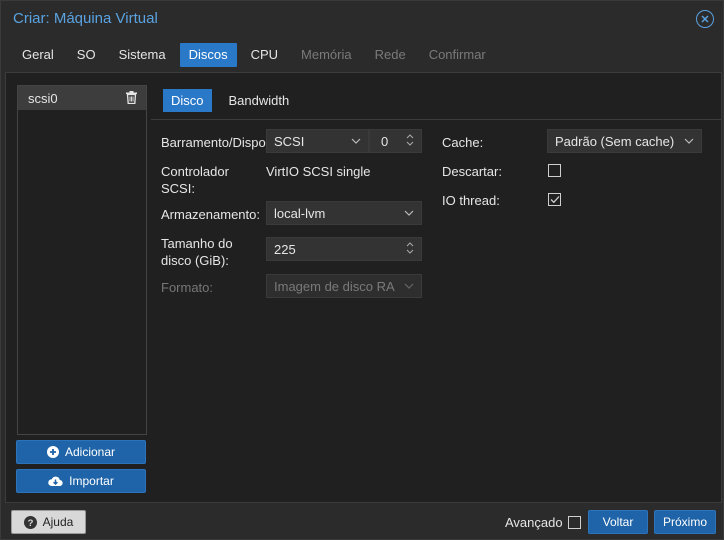  Describe the element at coordinates (615, 141) in the screenshot. I see `cache-value: Padrão (Sem cache)` at that location.